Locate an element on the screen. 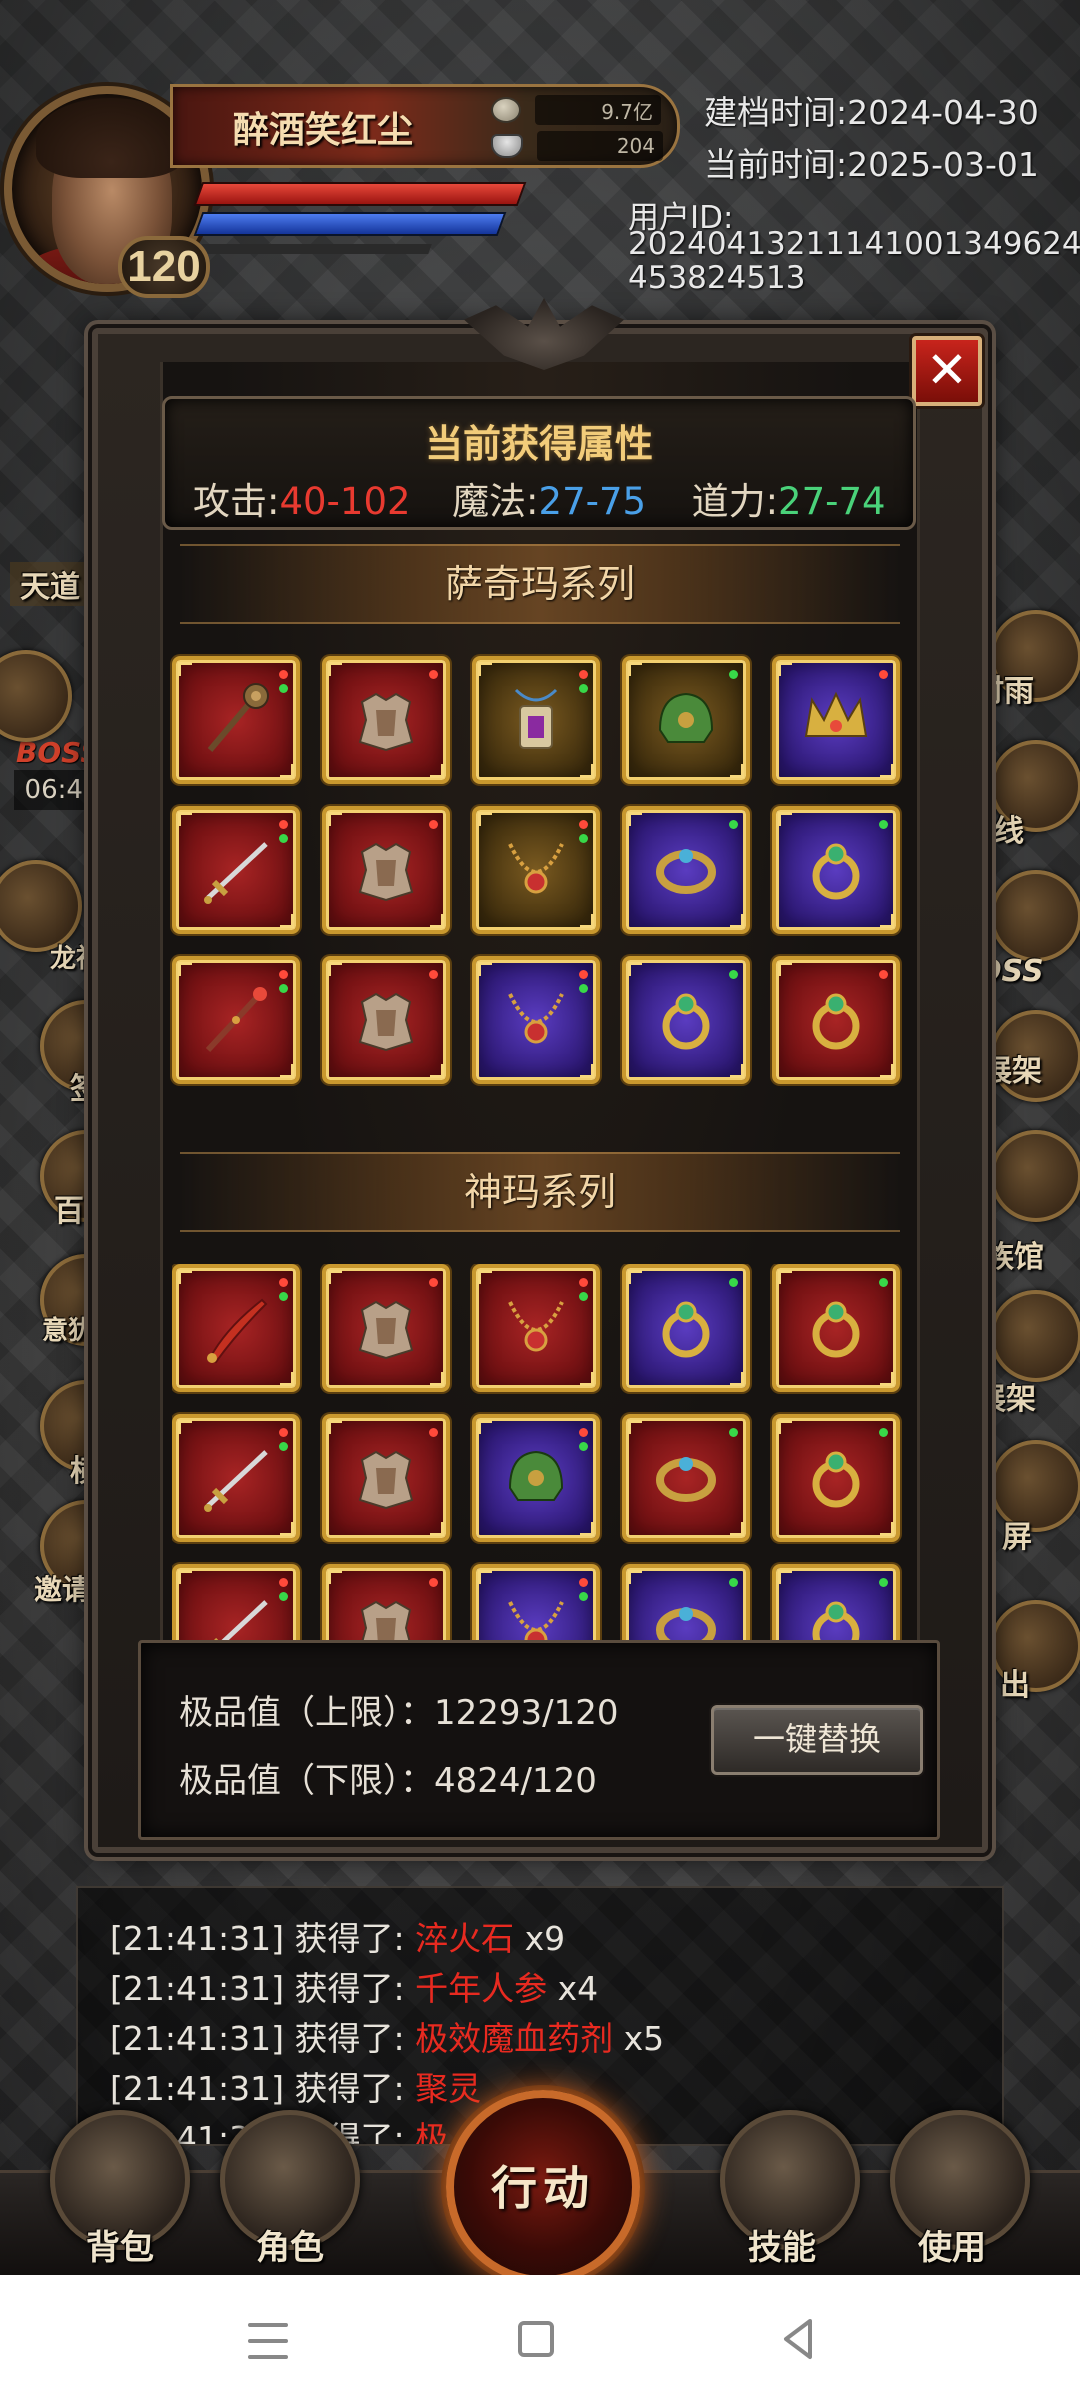 This screenshot has height=2408, width=1080. saqima-item-grid is located at coordinates (539, 870).